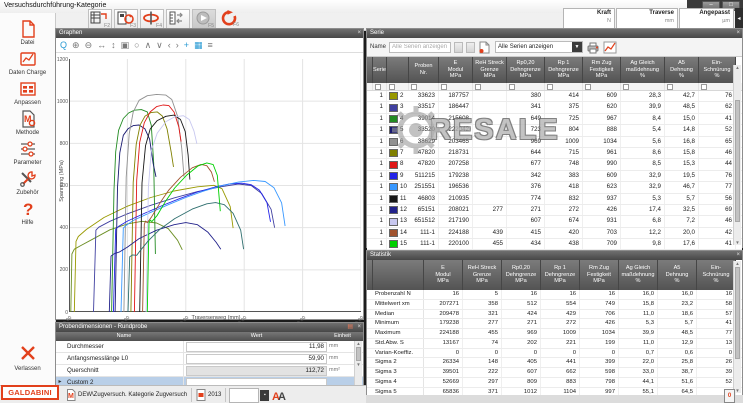  Describe the element at coordinates (554, 119) in the screenshot. I see `table-row: 1 4 39014 215608 649 725 967 8,4 15,0 41` at that location.